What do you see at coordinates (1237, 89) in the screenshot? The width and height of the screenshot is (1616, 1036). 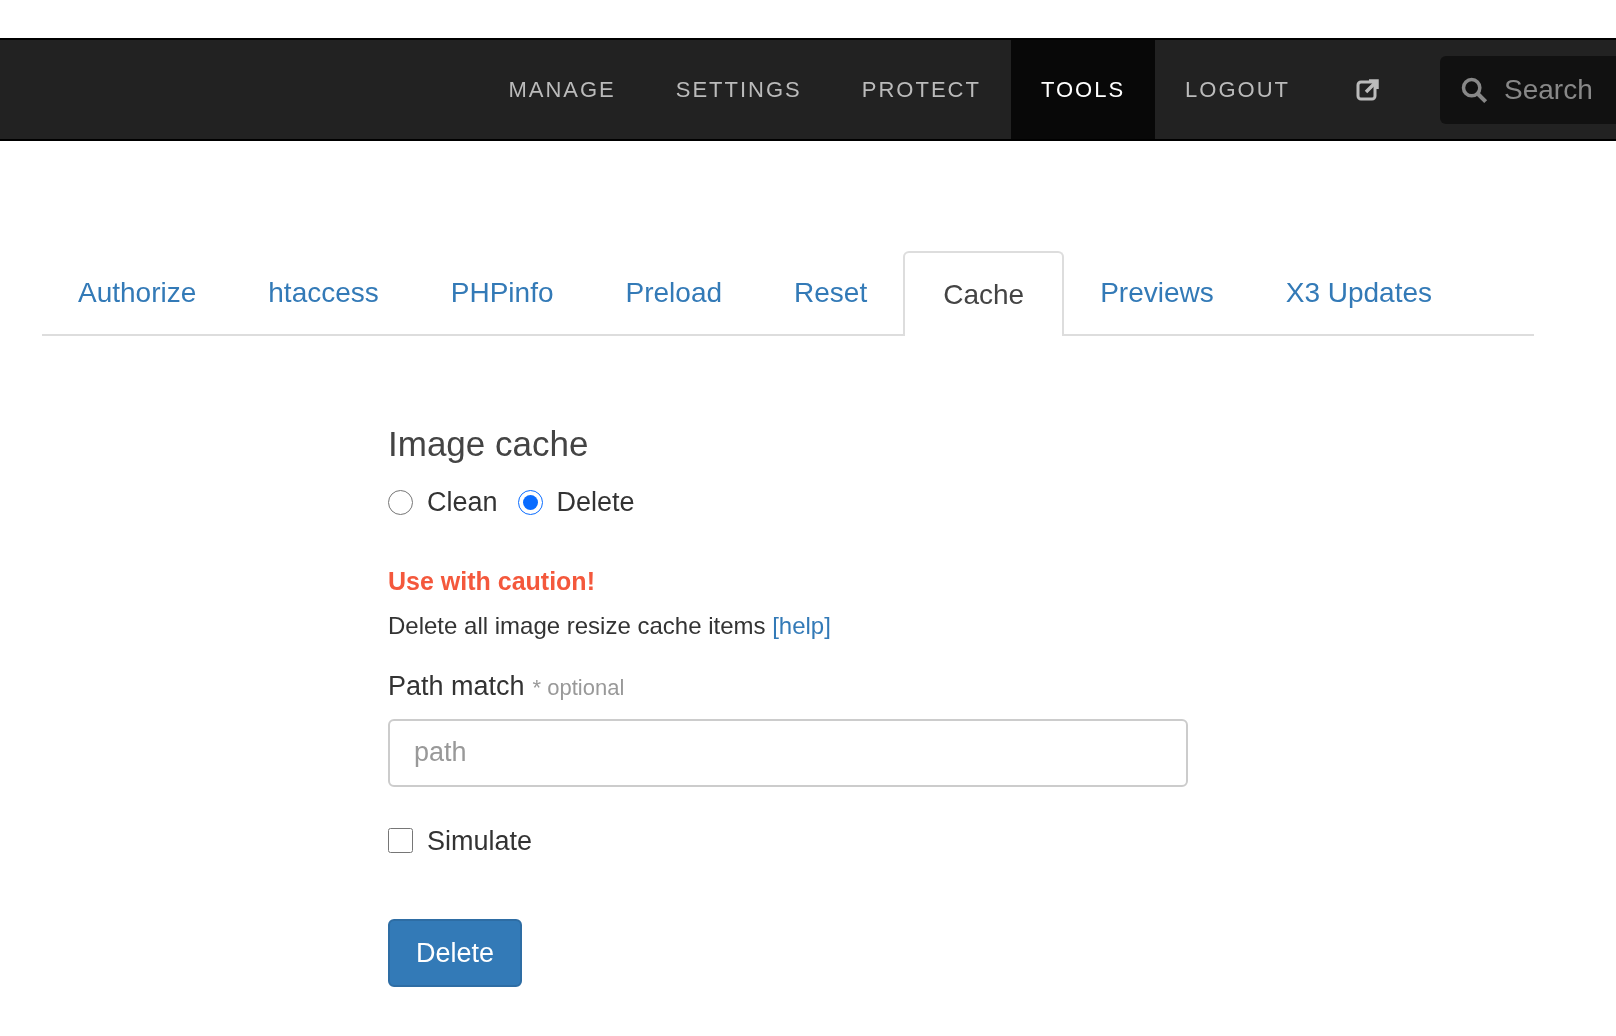 I see `nav-link: LOGOUT` at bounding box center [1237, 89].